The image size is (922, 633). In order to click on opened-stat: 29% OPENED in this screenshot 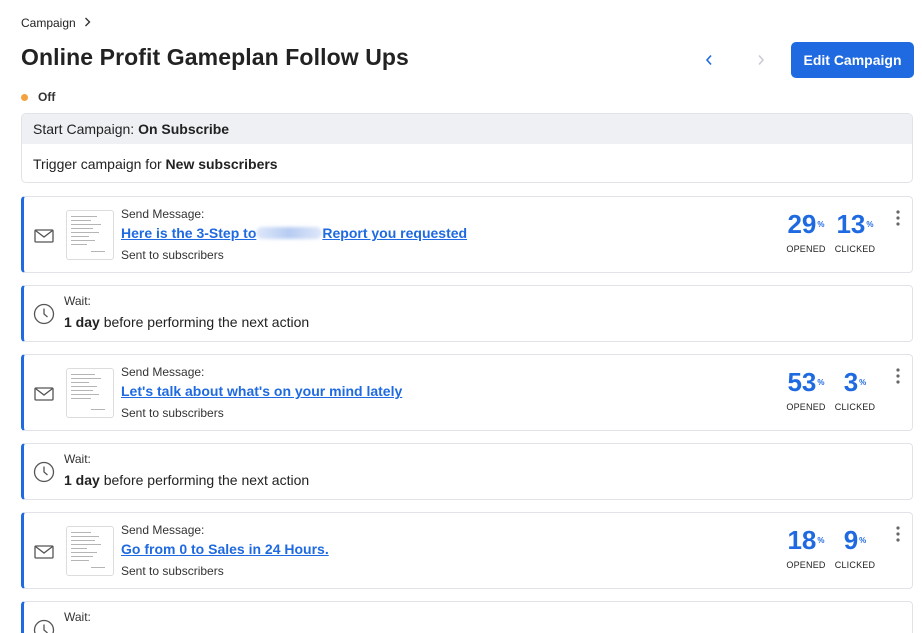, I will do `click(806, 231)`.